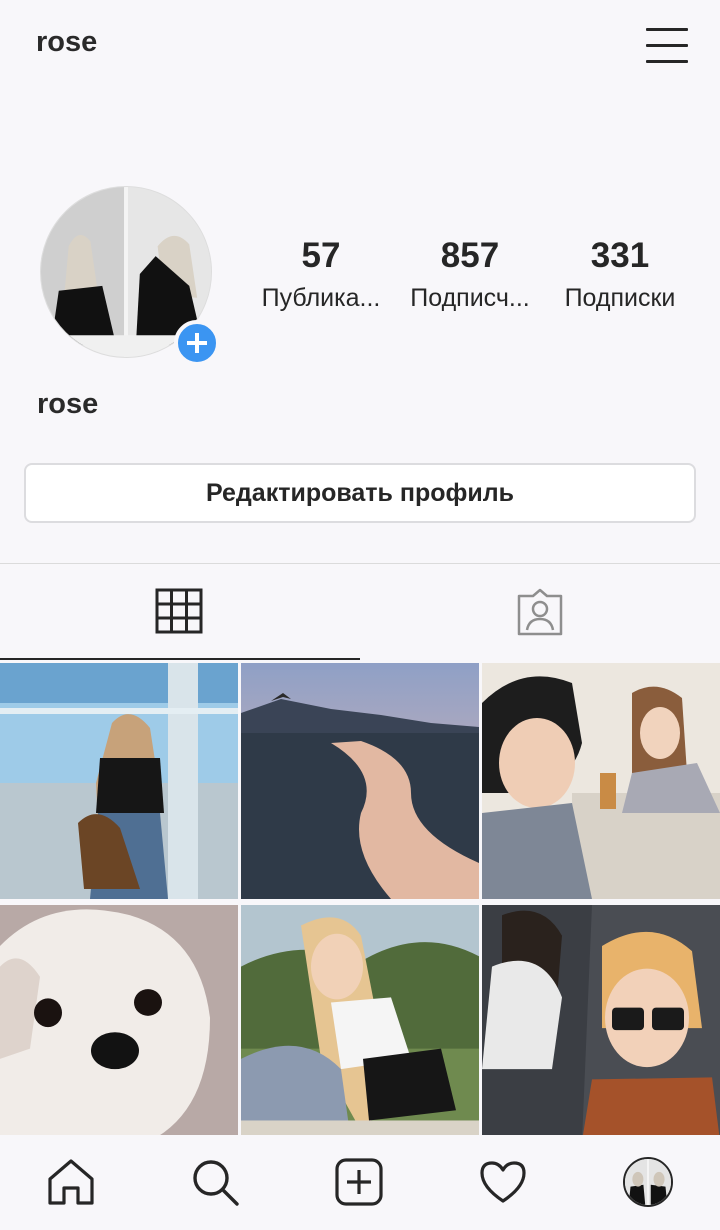 The width and height of the screenshot is (720, 1230). I want to click on add-post-icon, so click(359, 1182).